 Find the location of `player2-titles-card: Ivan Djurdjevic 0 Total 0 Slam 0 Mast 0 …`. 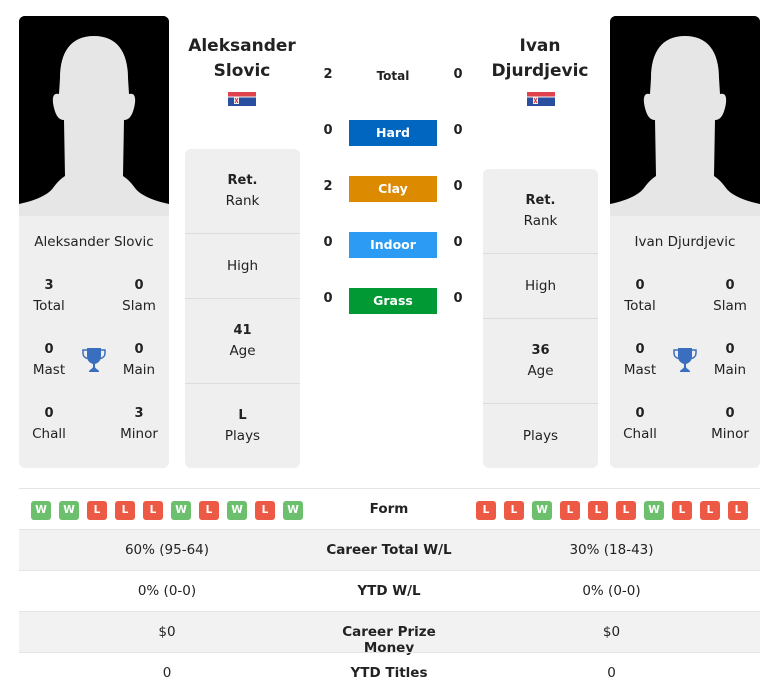

player2-titles-card: Ivan Djurdjevic 0 Total 0 Slam 0 Mast 0 … is located at coordinates (685, 342).